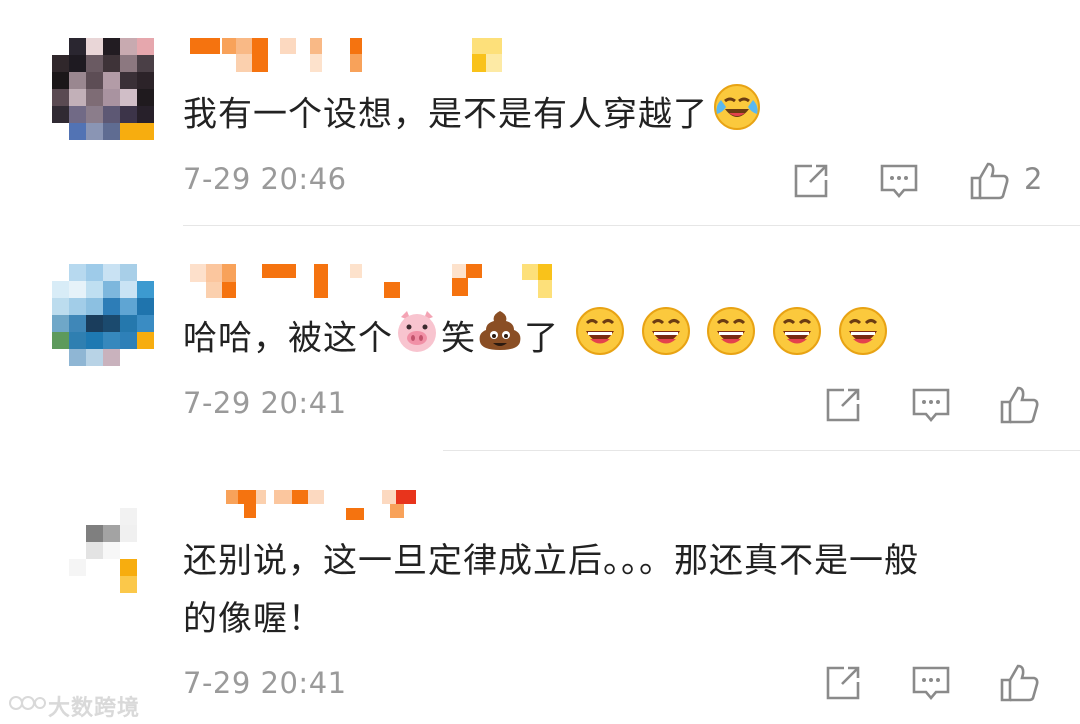  I want to click on timestamp: 7-29 20:46, so click(265, 179).